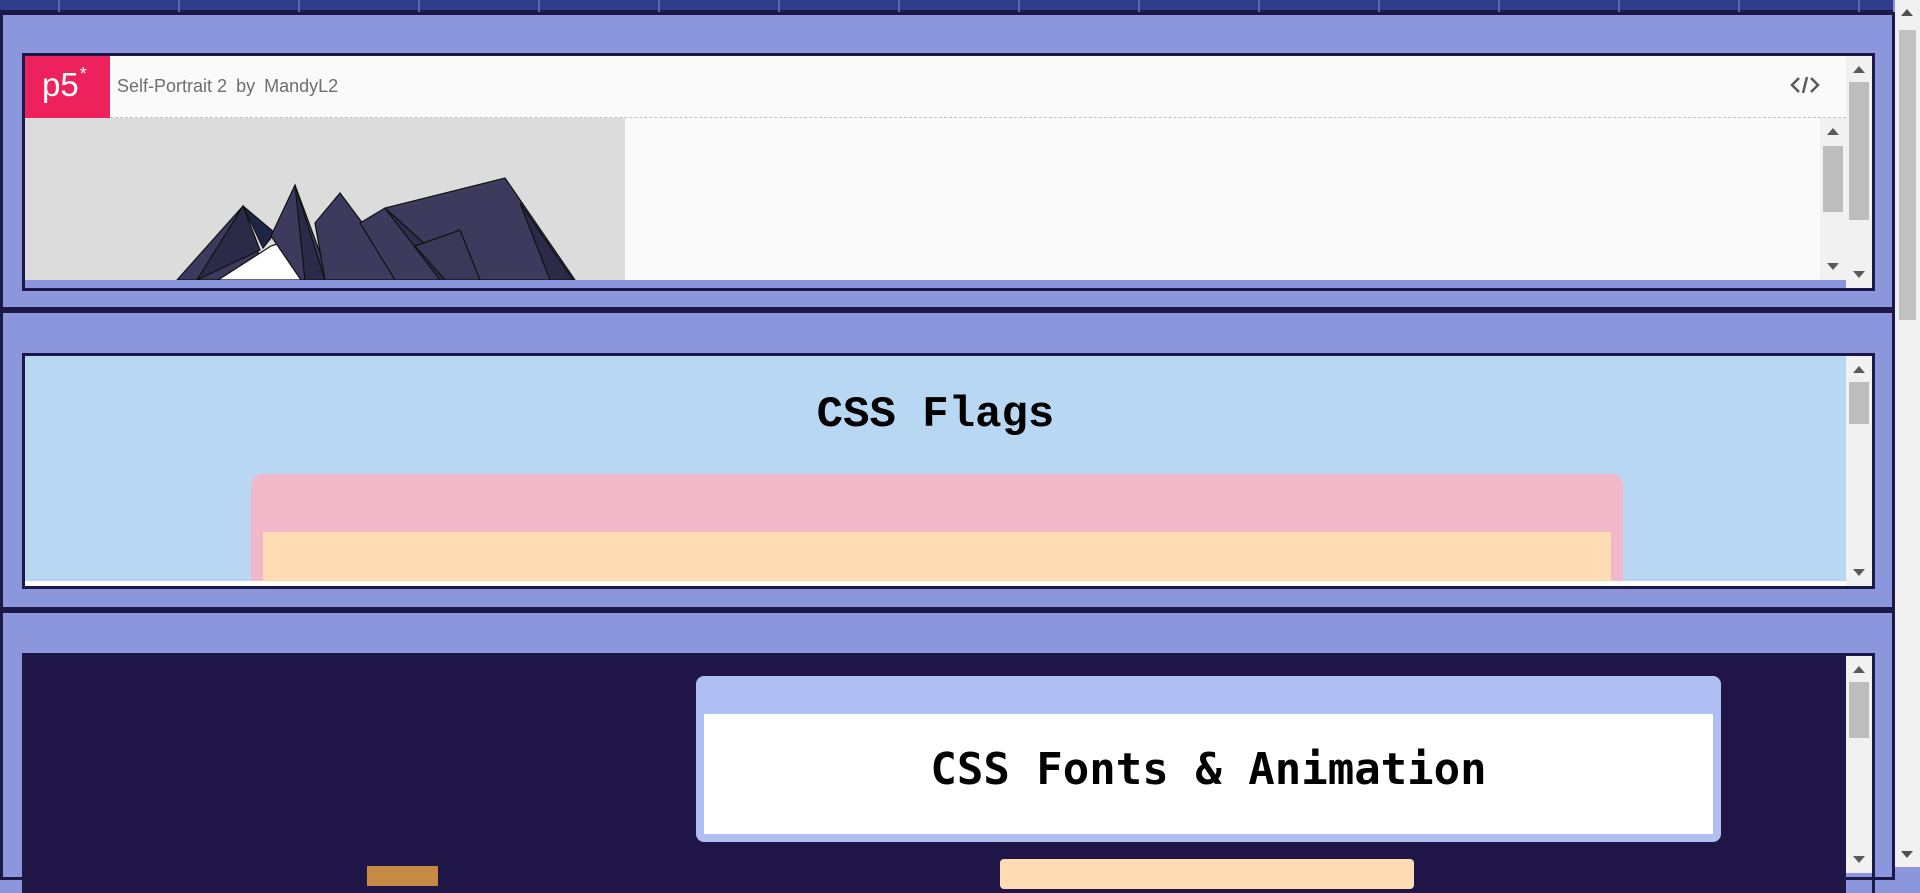 The height and width of the screenshot is (893, 1920). I want to click on peach-block, so click(1207, 874).